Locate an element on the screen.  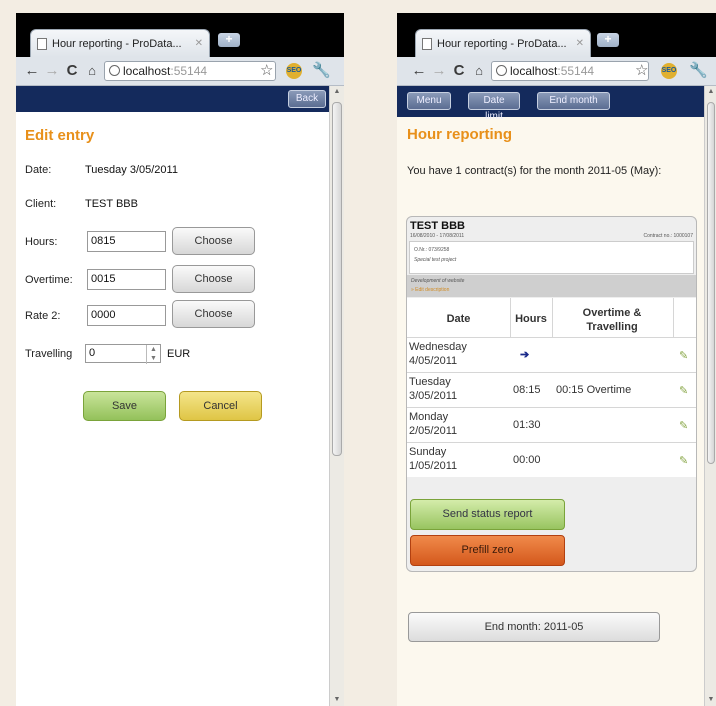
date-label: Date: is located at coordinates (38, 170).